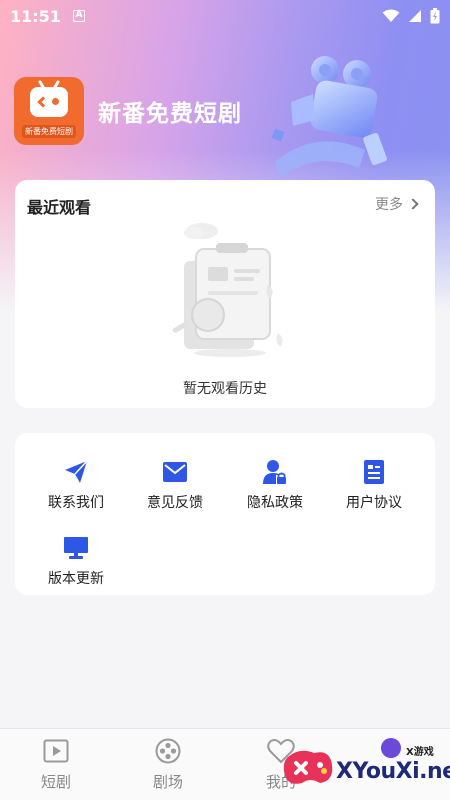 The image size is (450, 800). I want to click on status-indicators, so click(411, 16).